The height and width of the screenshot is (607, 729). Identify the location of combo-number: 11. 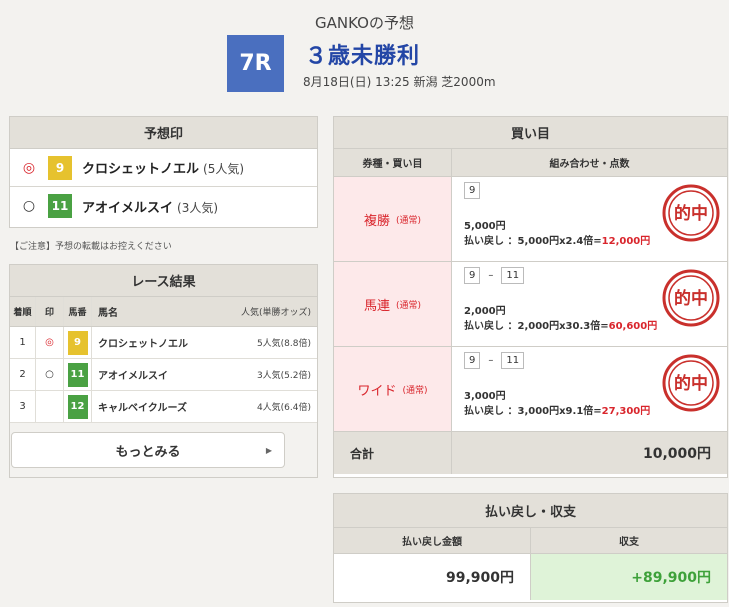
(513, 360).